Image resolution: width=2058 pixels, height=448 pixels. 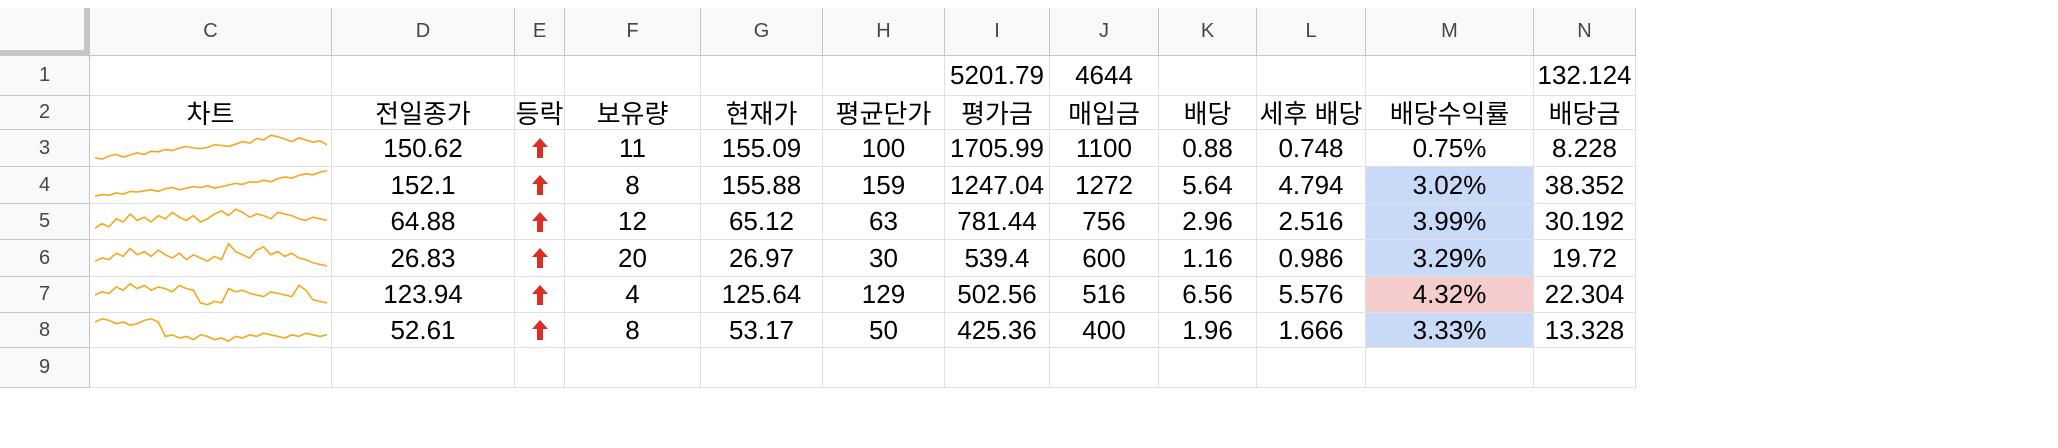 I want to click on cell-m4: 3.02%, so click(x=1450, y=185).